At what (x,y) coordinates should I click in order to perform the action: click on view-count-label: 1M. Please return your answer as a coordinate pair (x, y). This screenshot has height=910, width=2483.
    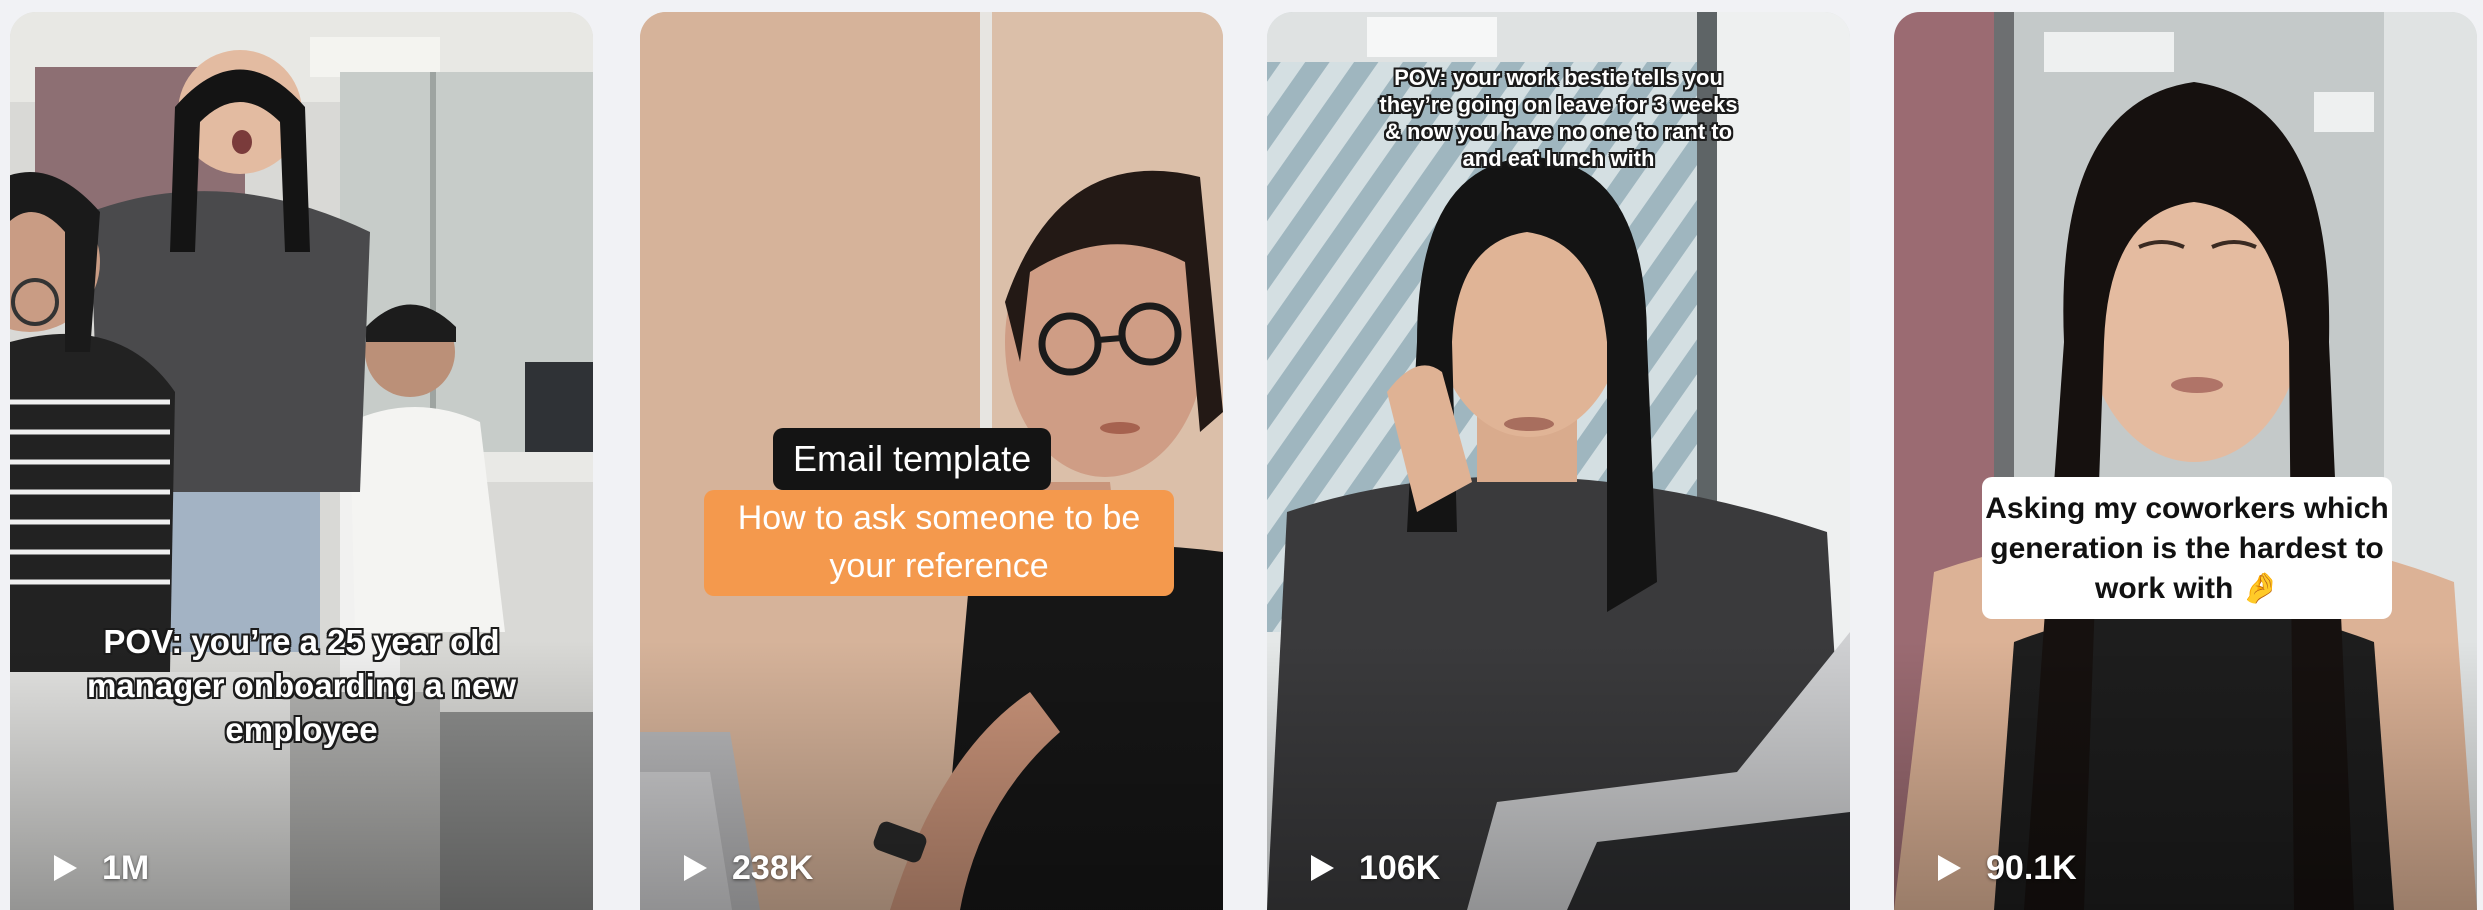
    Looking at the image, I should click on (126, 867).